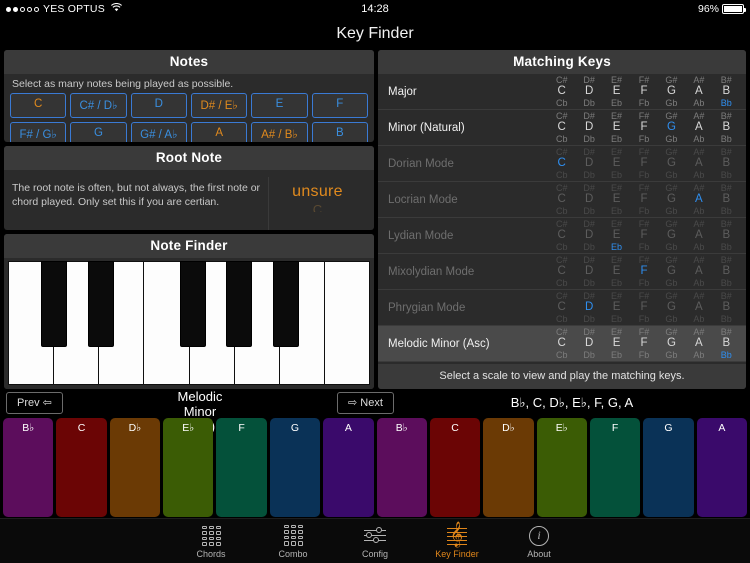 The image size is (750, 563). I want to click on matching-key-row: Major C# D# E# F# G# A# B# C D E F G A B Cb Db Eb Fb Gb Ab Bb, so click(562, 92).